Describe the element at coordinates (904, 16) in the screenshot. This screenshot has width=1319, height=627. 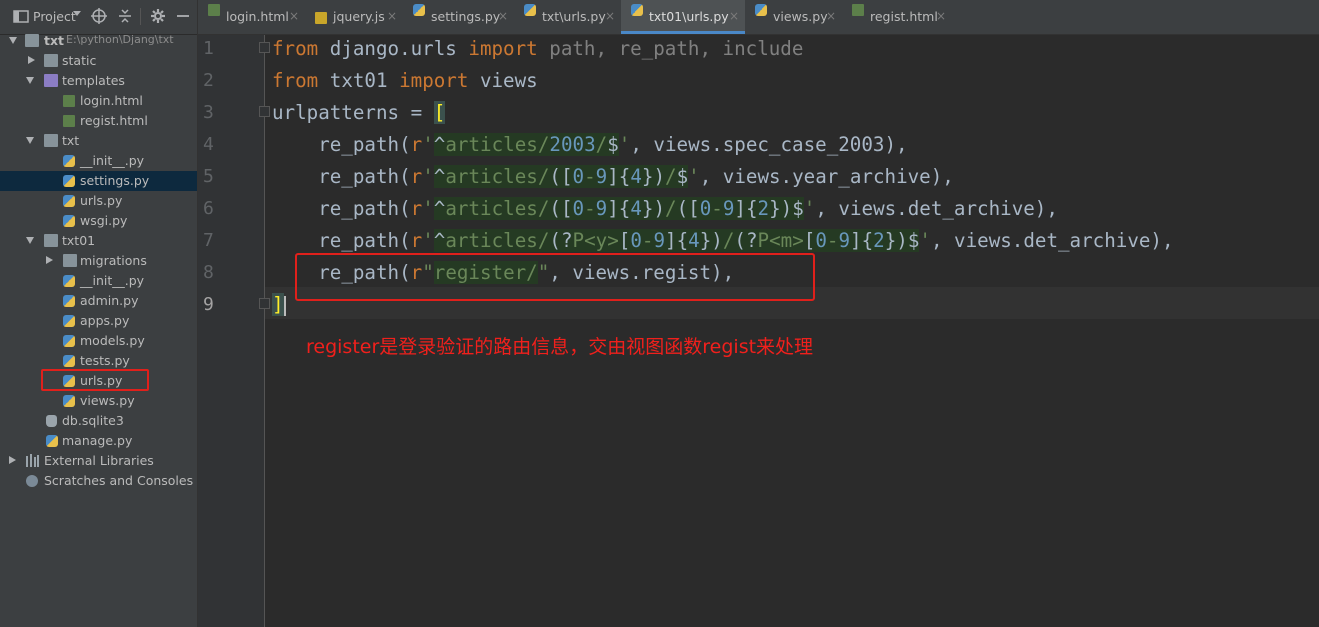
I see `tab-label: regist.html` at that location.